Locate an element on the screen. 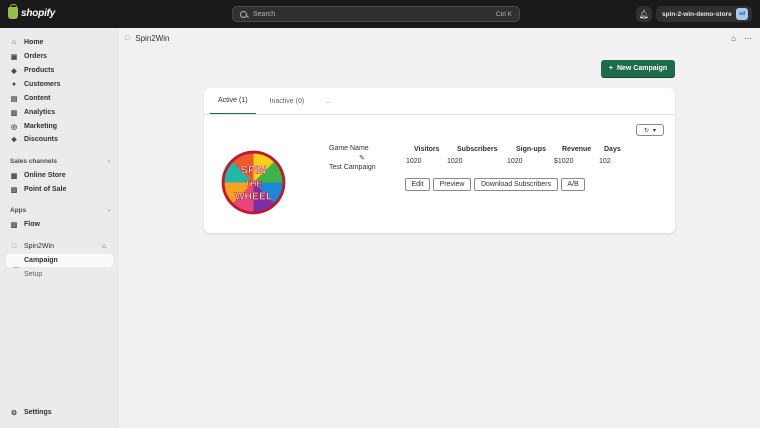  tab-active: Active (1) is located at coordinates (233, 101).